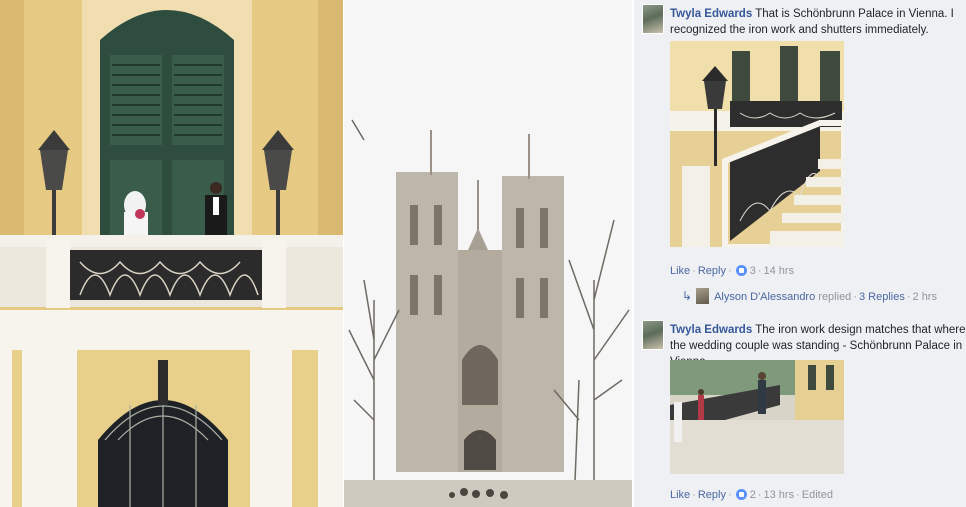 This screenshot has height=507, width=966. Describe the element at coordinates (757, 144) in the screenshot. I see `comment-photo-staircase` at that location.